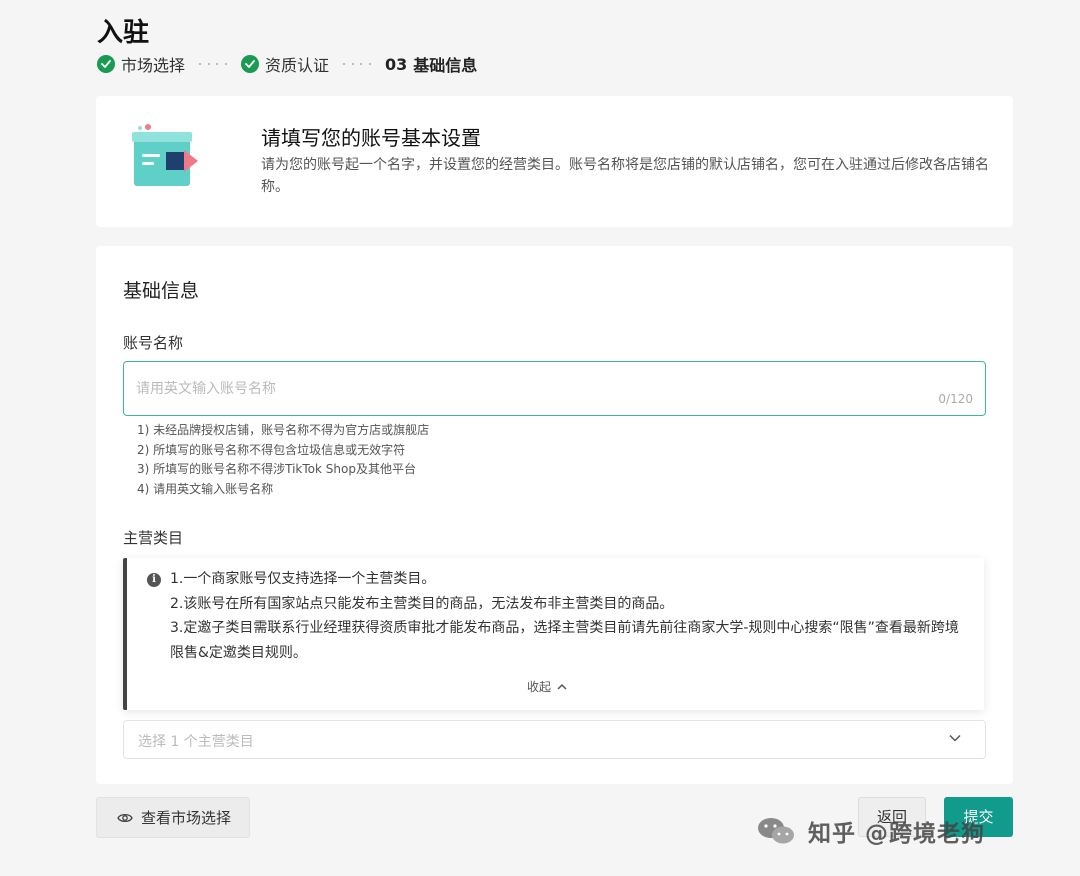 The width and height of the screenshot is (1080, 876). I want to click on step-label: 资质认证, so click(297, 65).